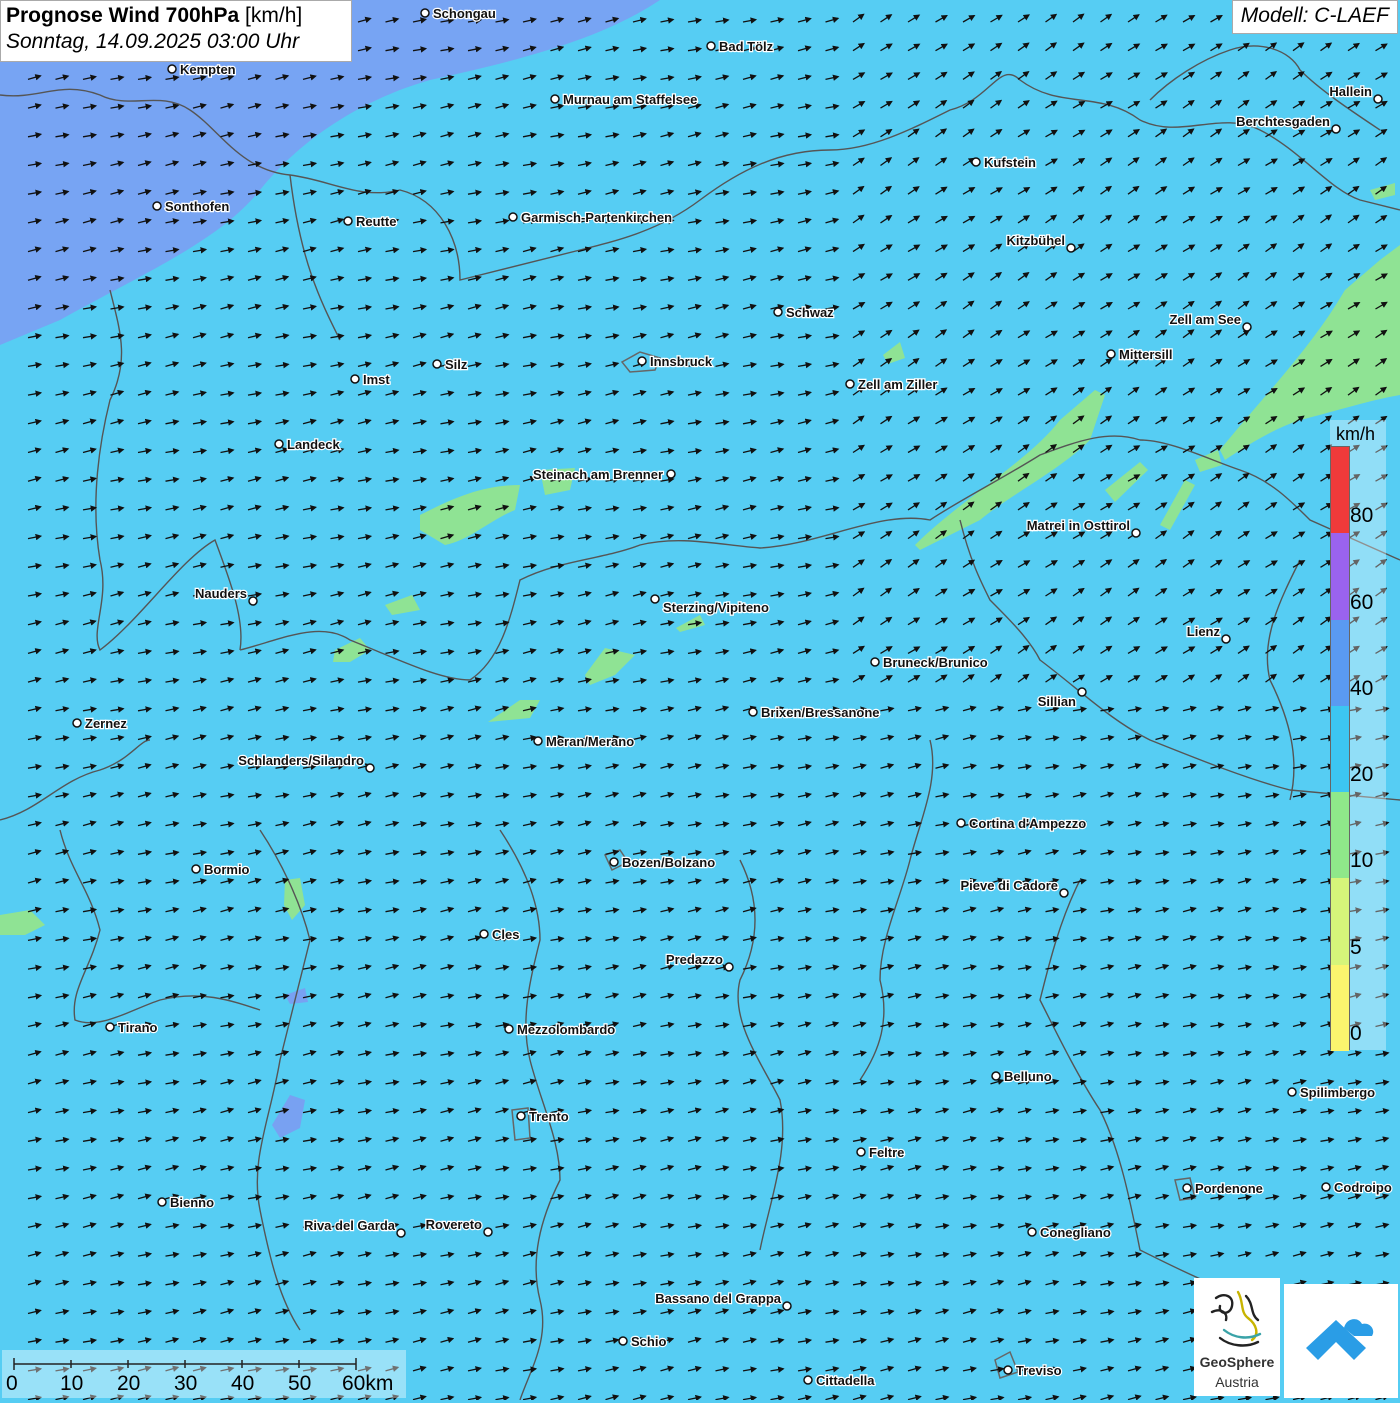 This screenshot has width=1400, height=1403. Describe the element at coordinates (1337, 1092) in the screenshot. I see `city-label: Spilimbergo` at that location.